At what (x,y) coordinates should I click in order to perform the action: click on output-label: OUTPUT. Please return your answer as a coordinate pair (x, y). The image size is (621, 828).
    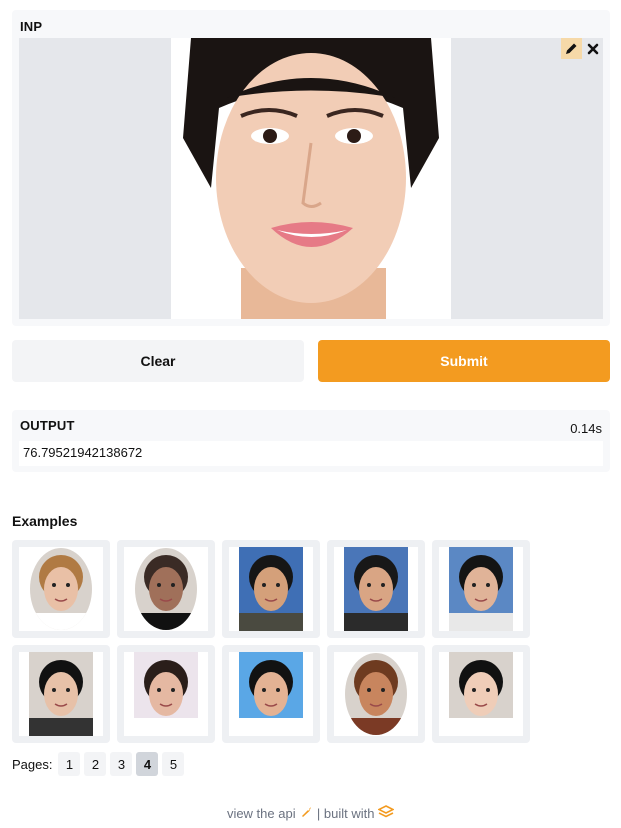
    Looking at the image, I should click on (47, 425).